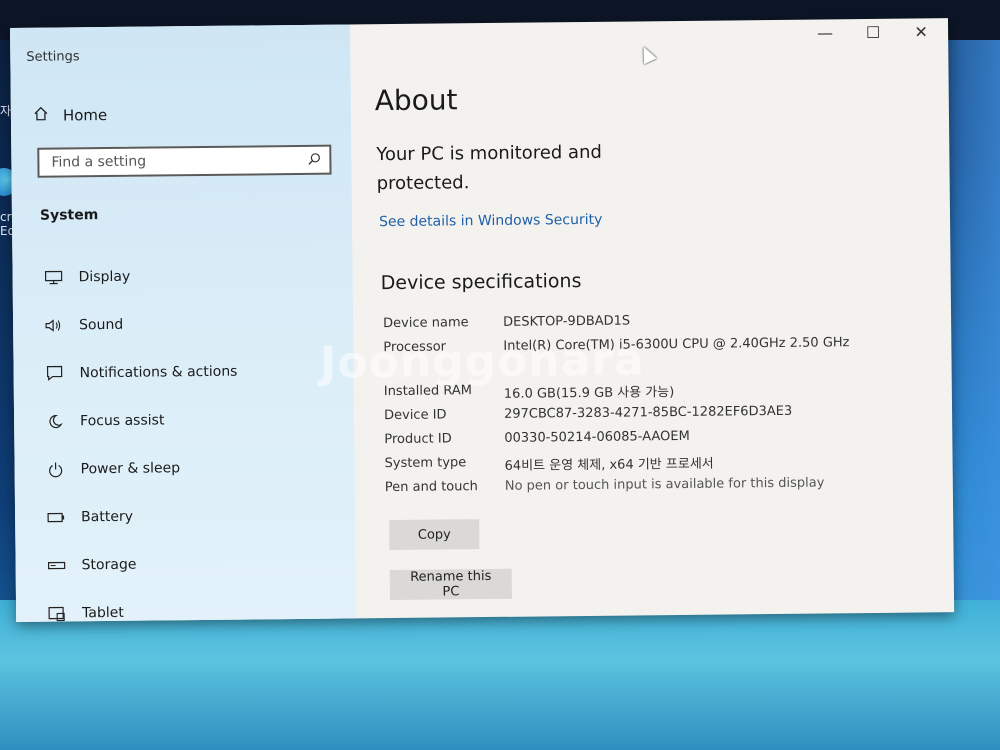 The width and height of the screenshot is (1000, 750). Describe the element at coordinates (490, 221) in the screenshot. I see `windows-security-link: See details in Windows Security` at that location.